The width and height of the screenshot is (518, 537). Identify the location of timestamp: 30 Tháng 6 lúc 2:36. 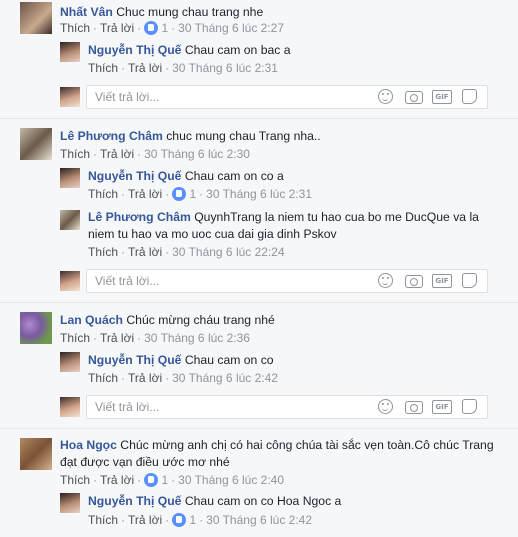
(197, 338).